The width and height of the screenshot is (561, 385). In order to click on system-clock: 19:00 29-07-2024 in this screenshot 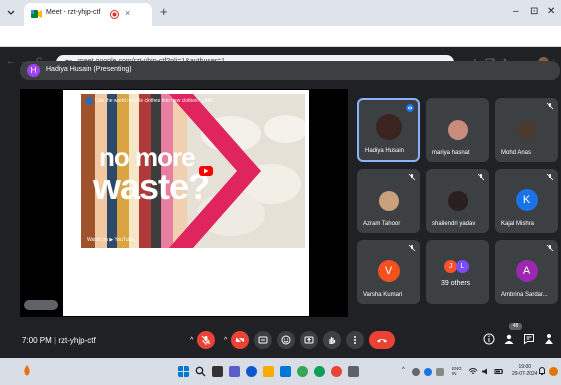, I will do `click(525, 371)`.